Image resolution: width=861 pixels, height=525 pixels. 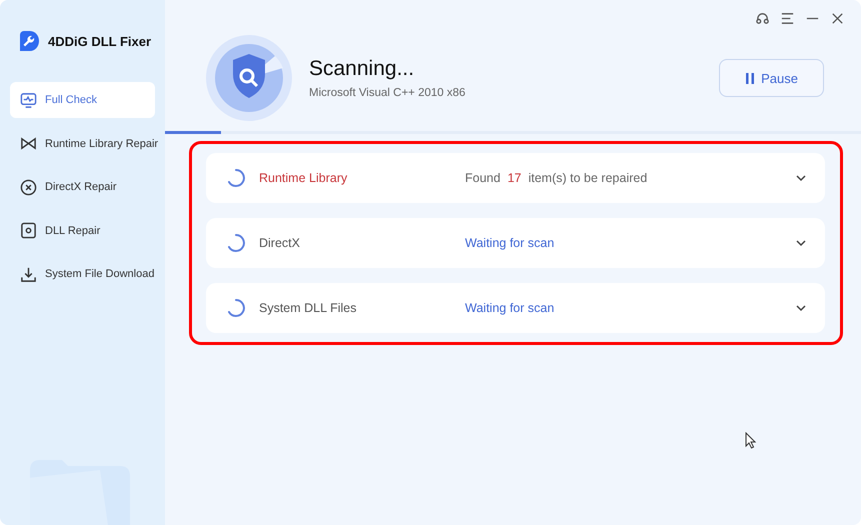 What do you see at coordinates (82, 187) in the screenshot?
I see `sidebar-item: DirectX Repair` at bounding box center [82, 187].